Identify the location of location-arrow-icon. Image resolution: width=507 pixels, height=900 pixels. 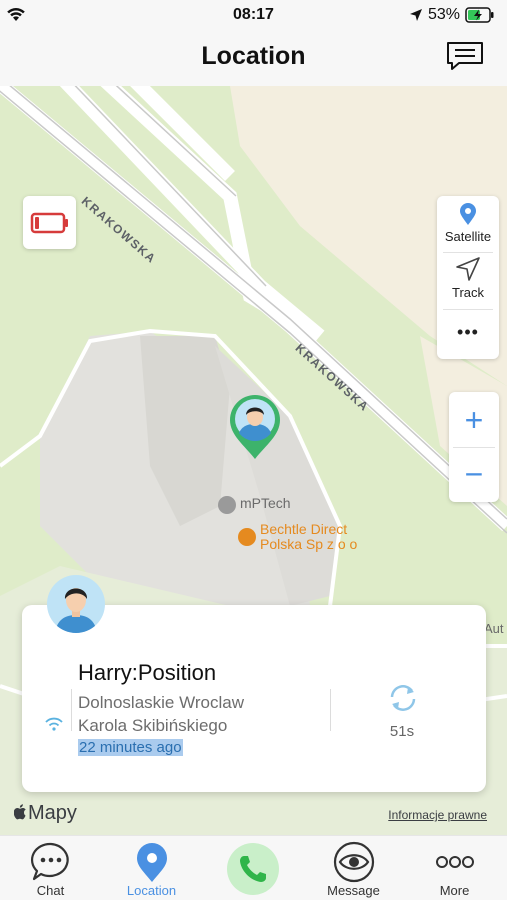
(415, 15).